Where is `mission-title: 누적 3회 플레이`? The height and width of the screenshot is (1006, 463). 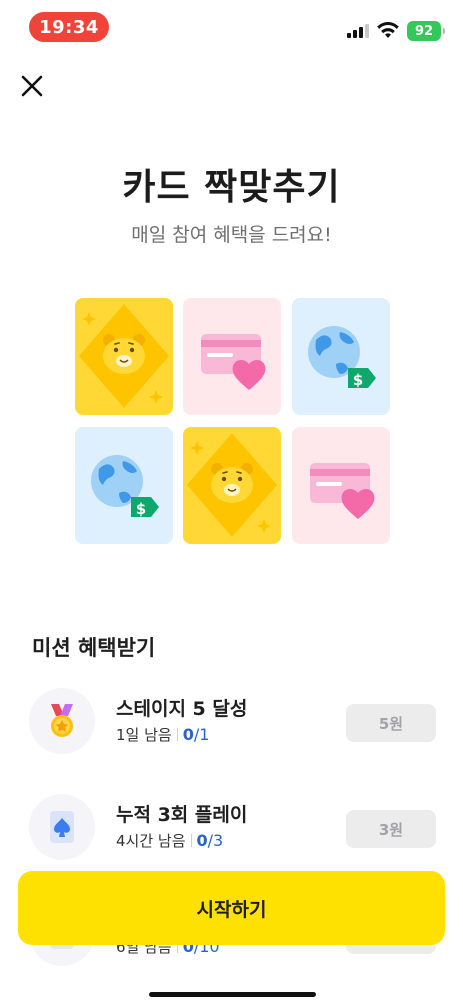 mission-title: 누적 3회 플레이 is located at coordinates (182, 815).